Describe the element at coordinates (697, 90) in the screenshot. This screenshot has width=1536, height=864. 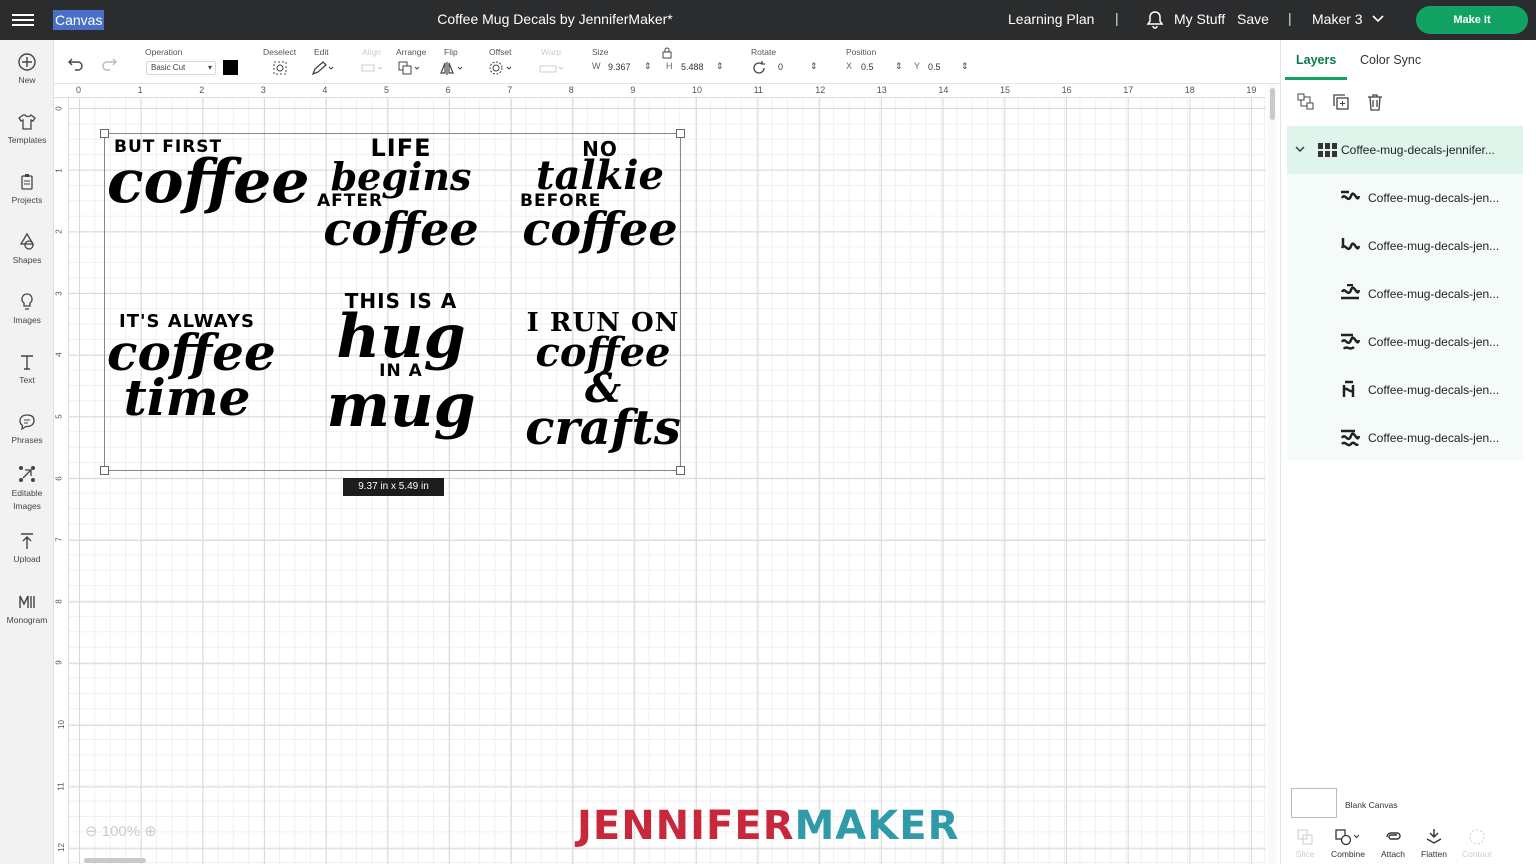
I see `ruler-tick-label: 10` at that location.